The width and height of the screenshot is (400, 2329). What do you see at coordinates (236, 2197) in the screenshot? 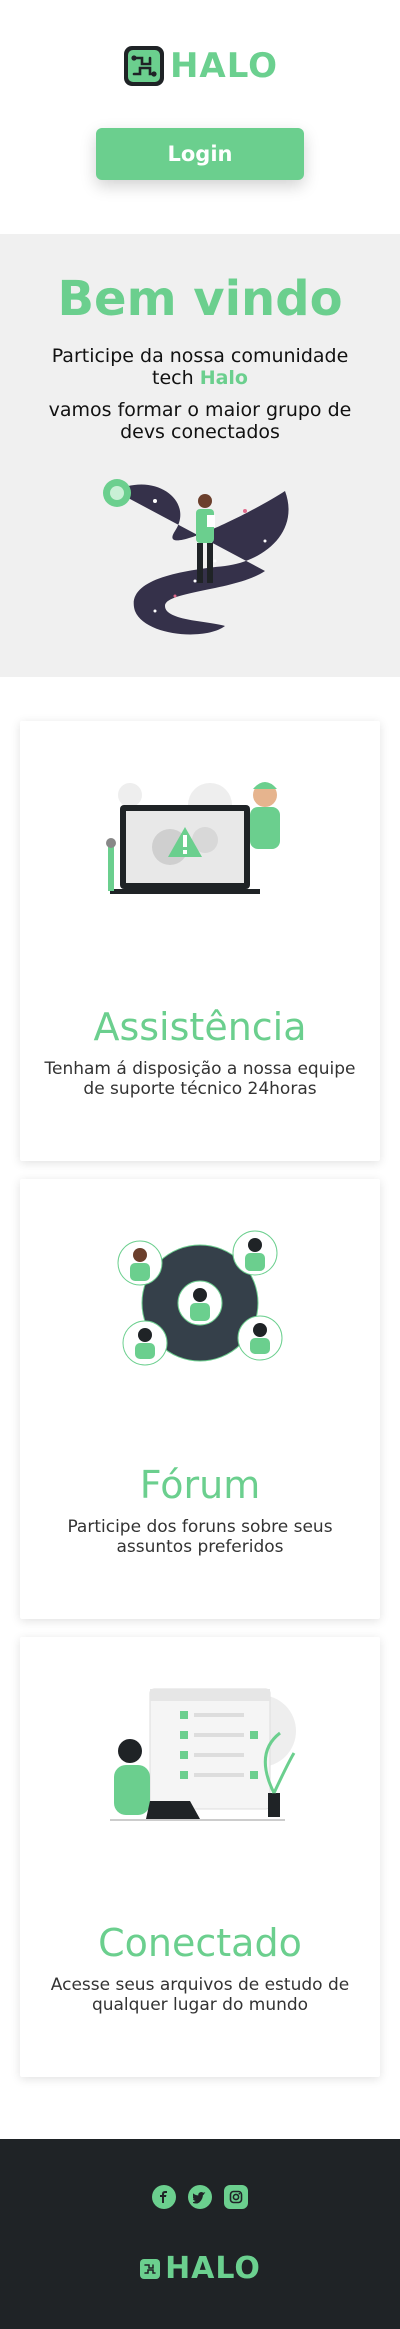
I see `instagram-icon` at bounding box center [236, 2197].